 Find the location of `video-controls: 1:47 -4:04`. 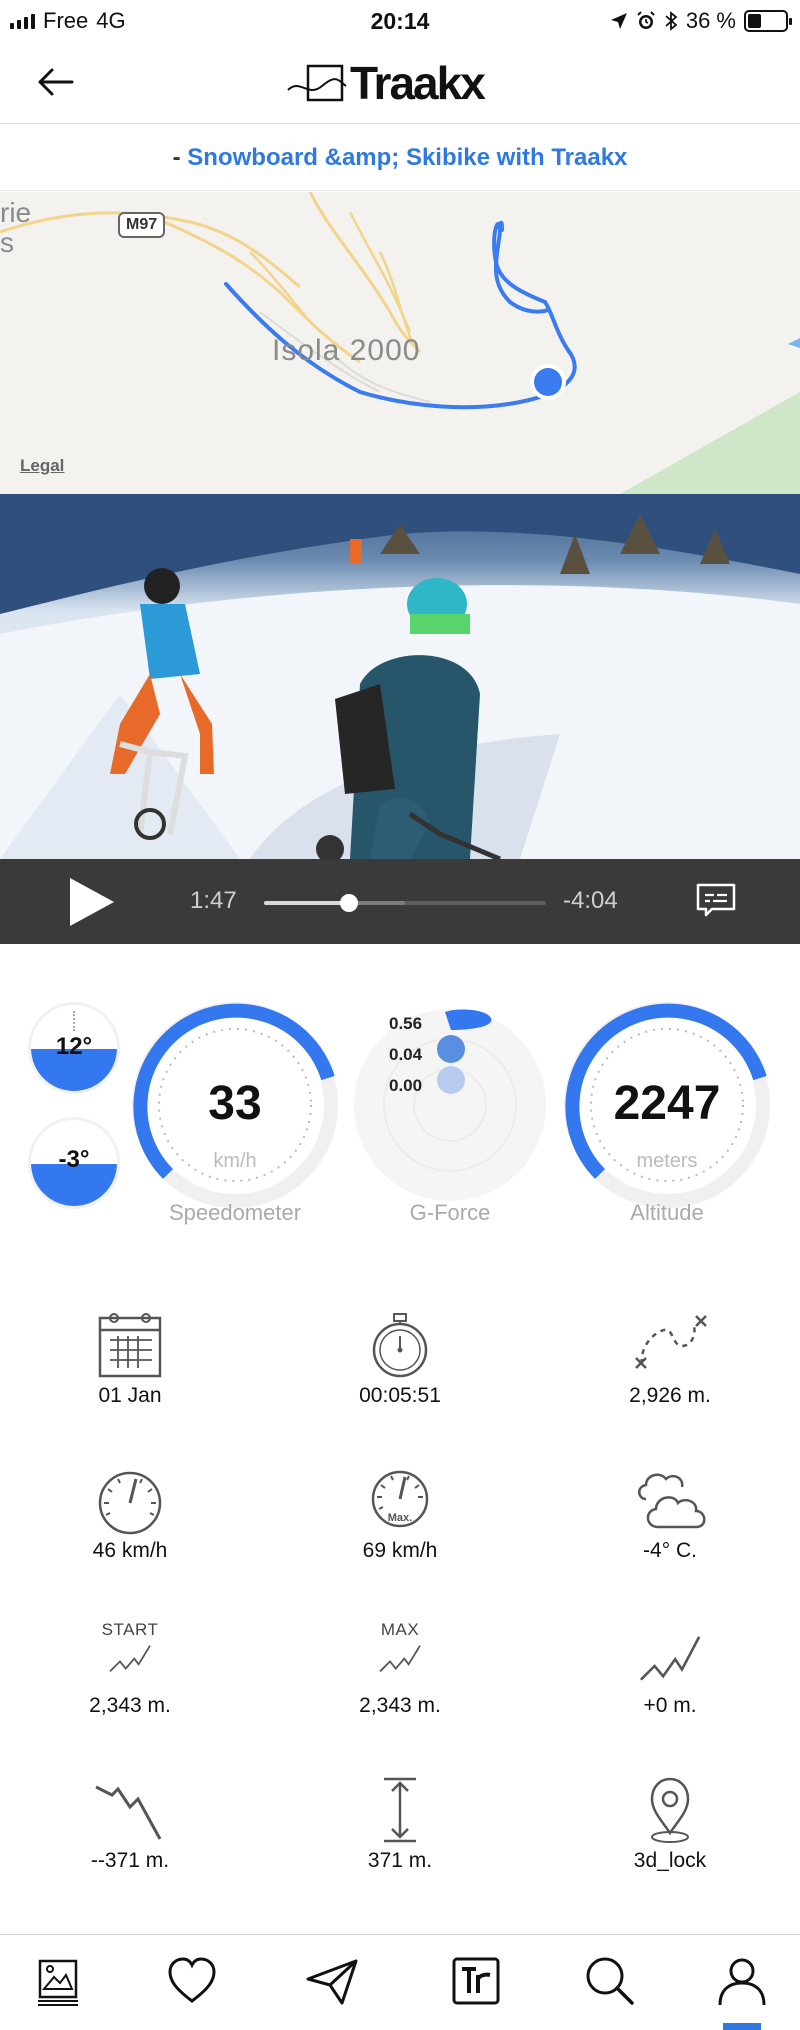

video-controls: 1:47 -4:04 is located at coordinates (400, 901).